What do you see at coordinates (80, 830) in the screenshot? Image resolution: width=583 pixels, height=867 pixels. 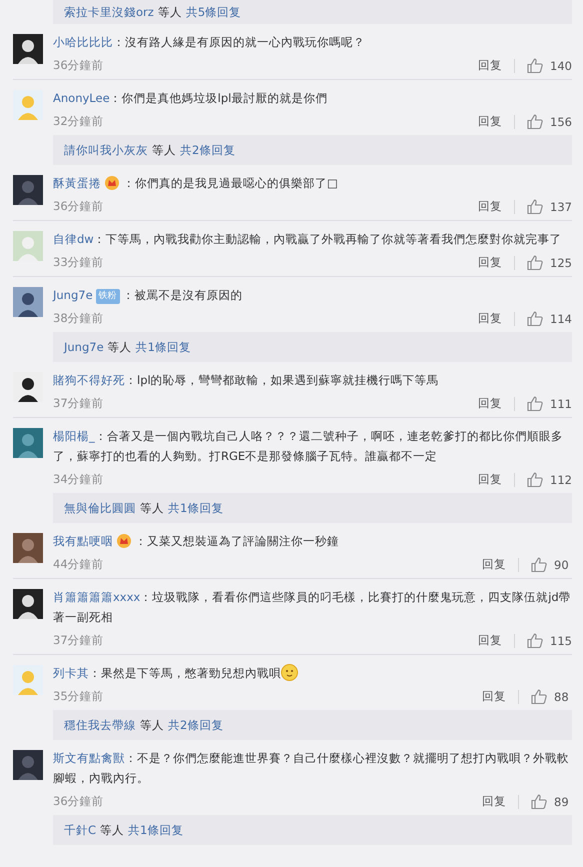 I see `reply-users-link: 千針C` at bounding box center [80, 830].